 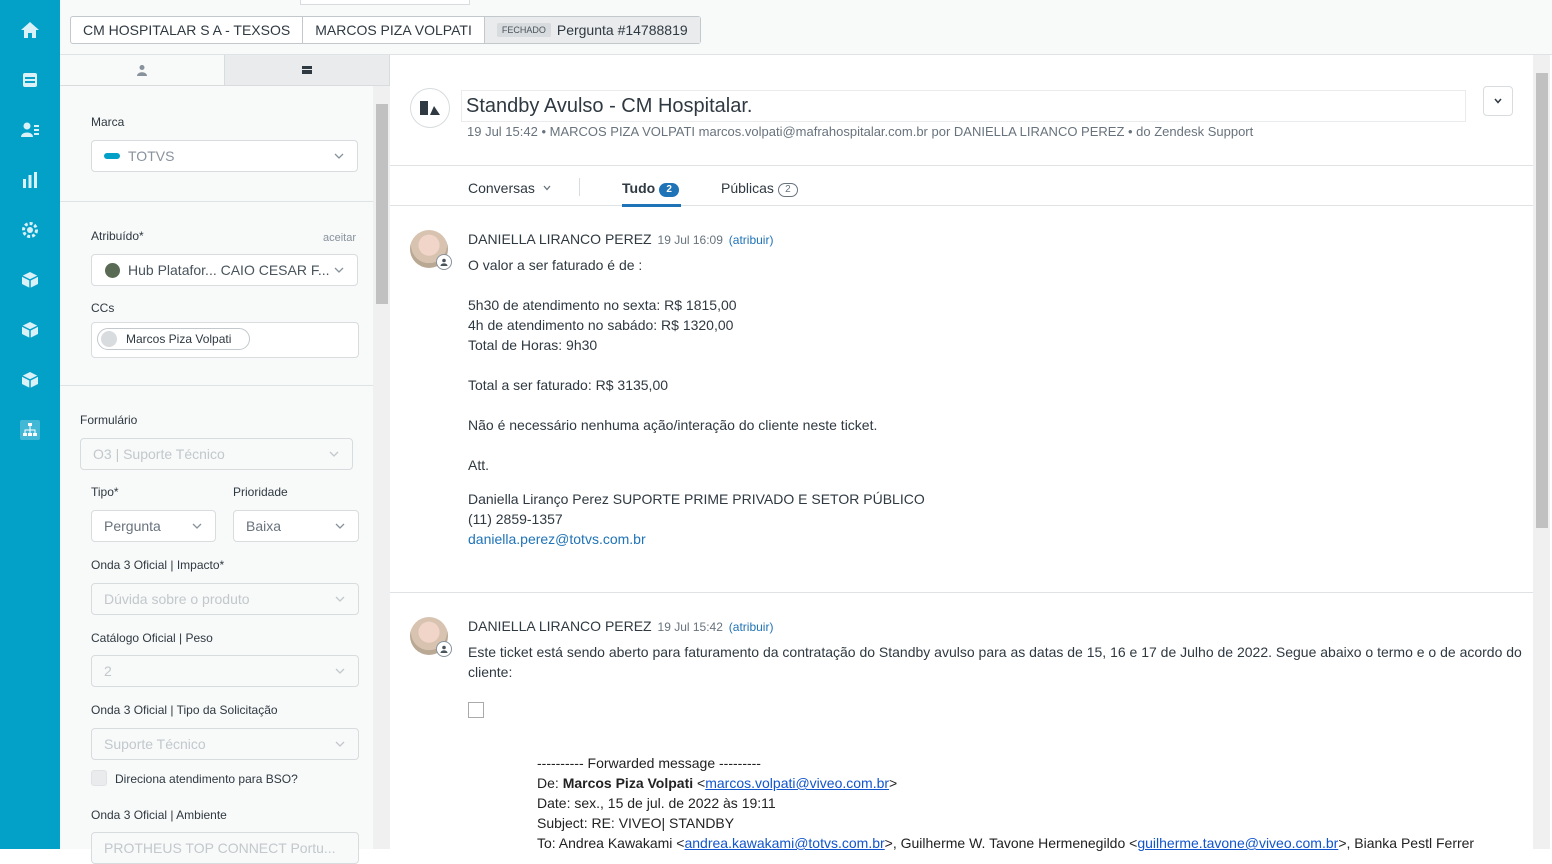 What do you see at coordinates (174, 339) in the screenshot?
I see `cc-person-tag: Marcos Piza Volpati` at bounding box center [174, 339].